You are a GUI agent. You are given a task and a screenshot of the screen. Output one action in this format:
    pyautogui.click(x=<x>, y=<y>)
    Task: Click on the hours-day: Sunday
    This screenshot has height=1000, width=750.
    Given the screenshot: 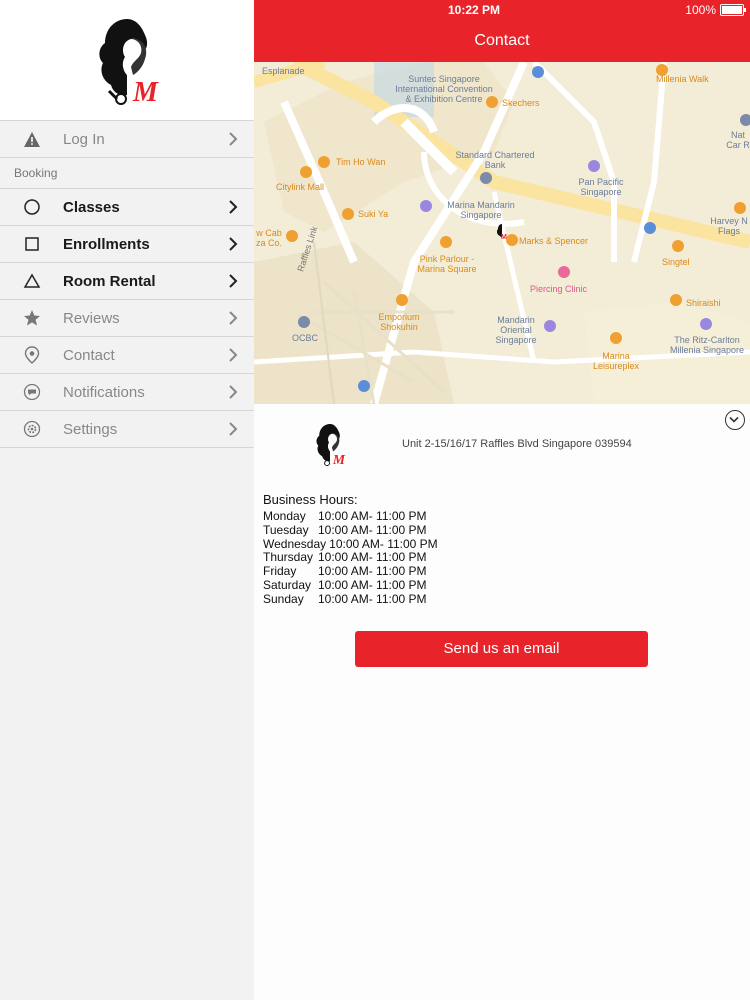 What is the action you would take?
    pyautogui.click(x=283, y=598)
    